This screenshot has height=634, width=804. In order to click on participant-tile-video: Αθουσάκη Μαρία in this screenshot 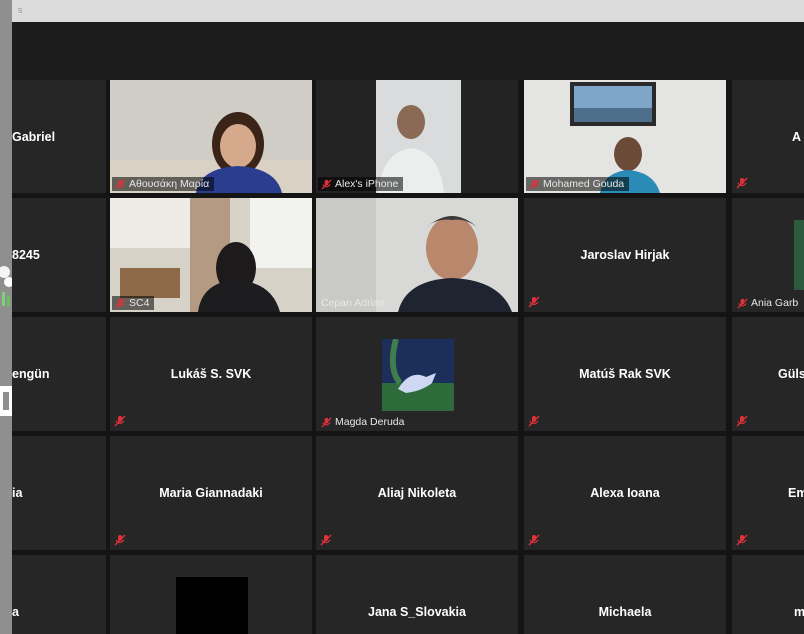, I will do `click(211, 136)`.